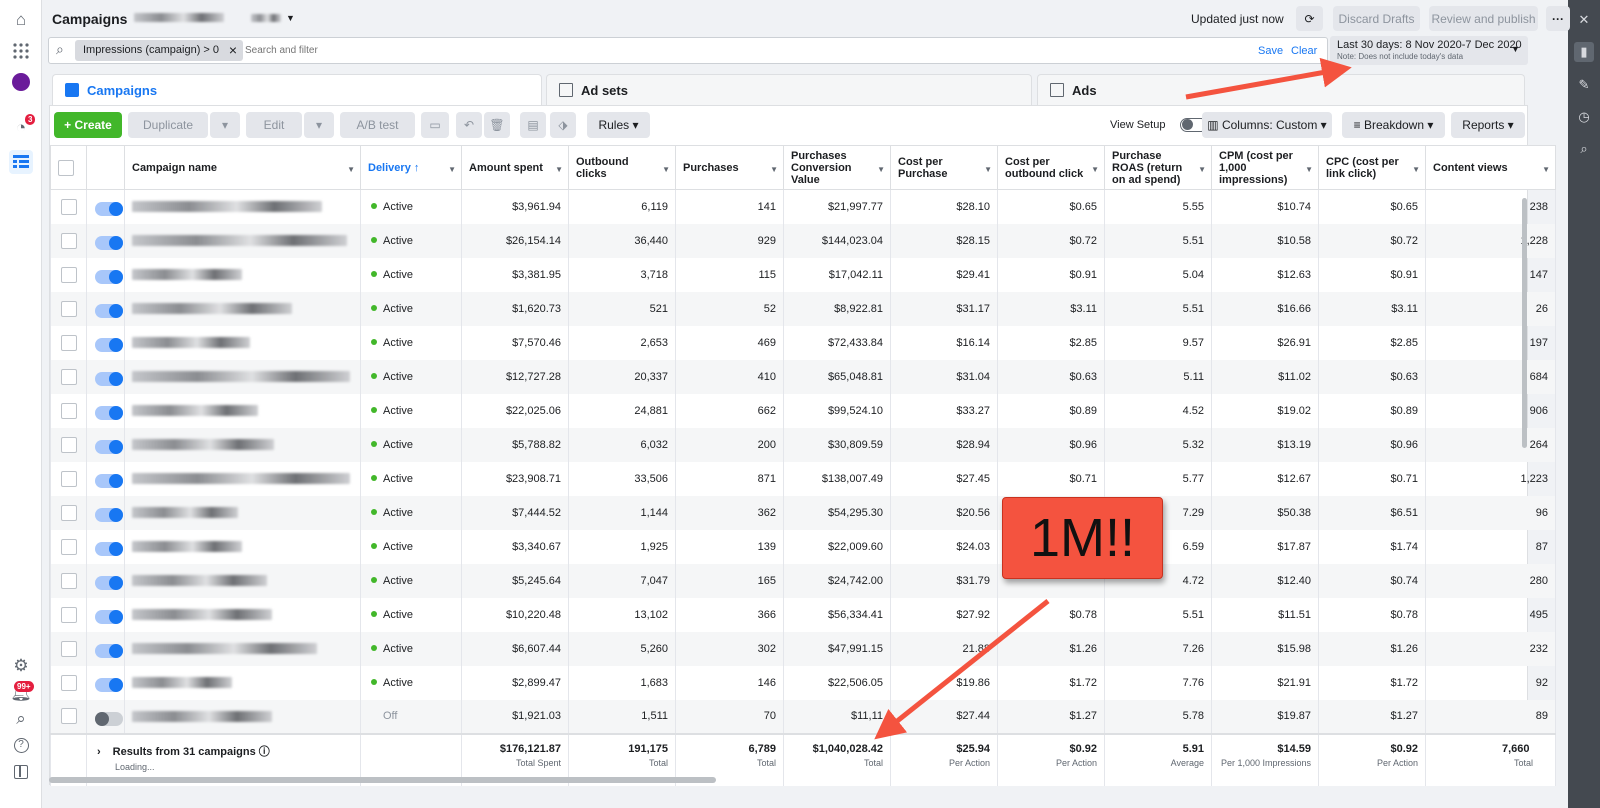 Image resolution: width=1600 pixels, height=808 pixels. What do you see at coordinates (1158, 167) in the screenshot?
I see `col-purchase-roas: Purchase ROAS (return on ad spend) ▼` at bounding box center [1158, 167].